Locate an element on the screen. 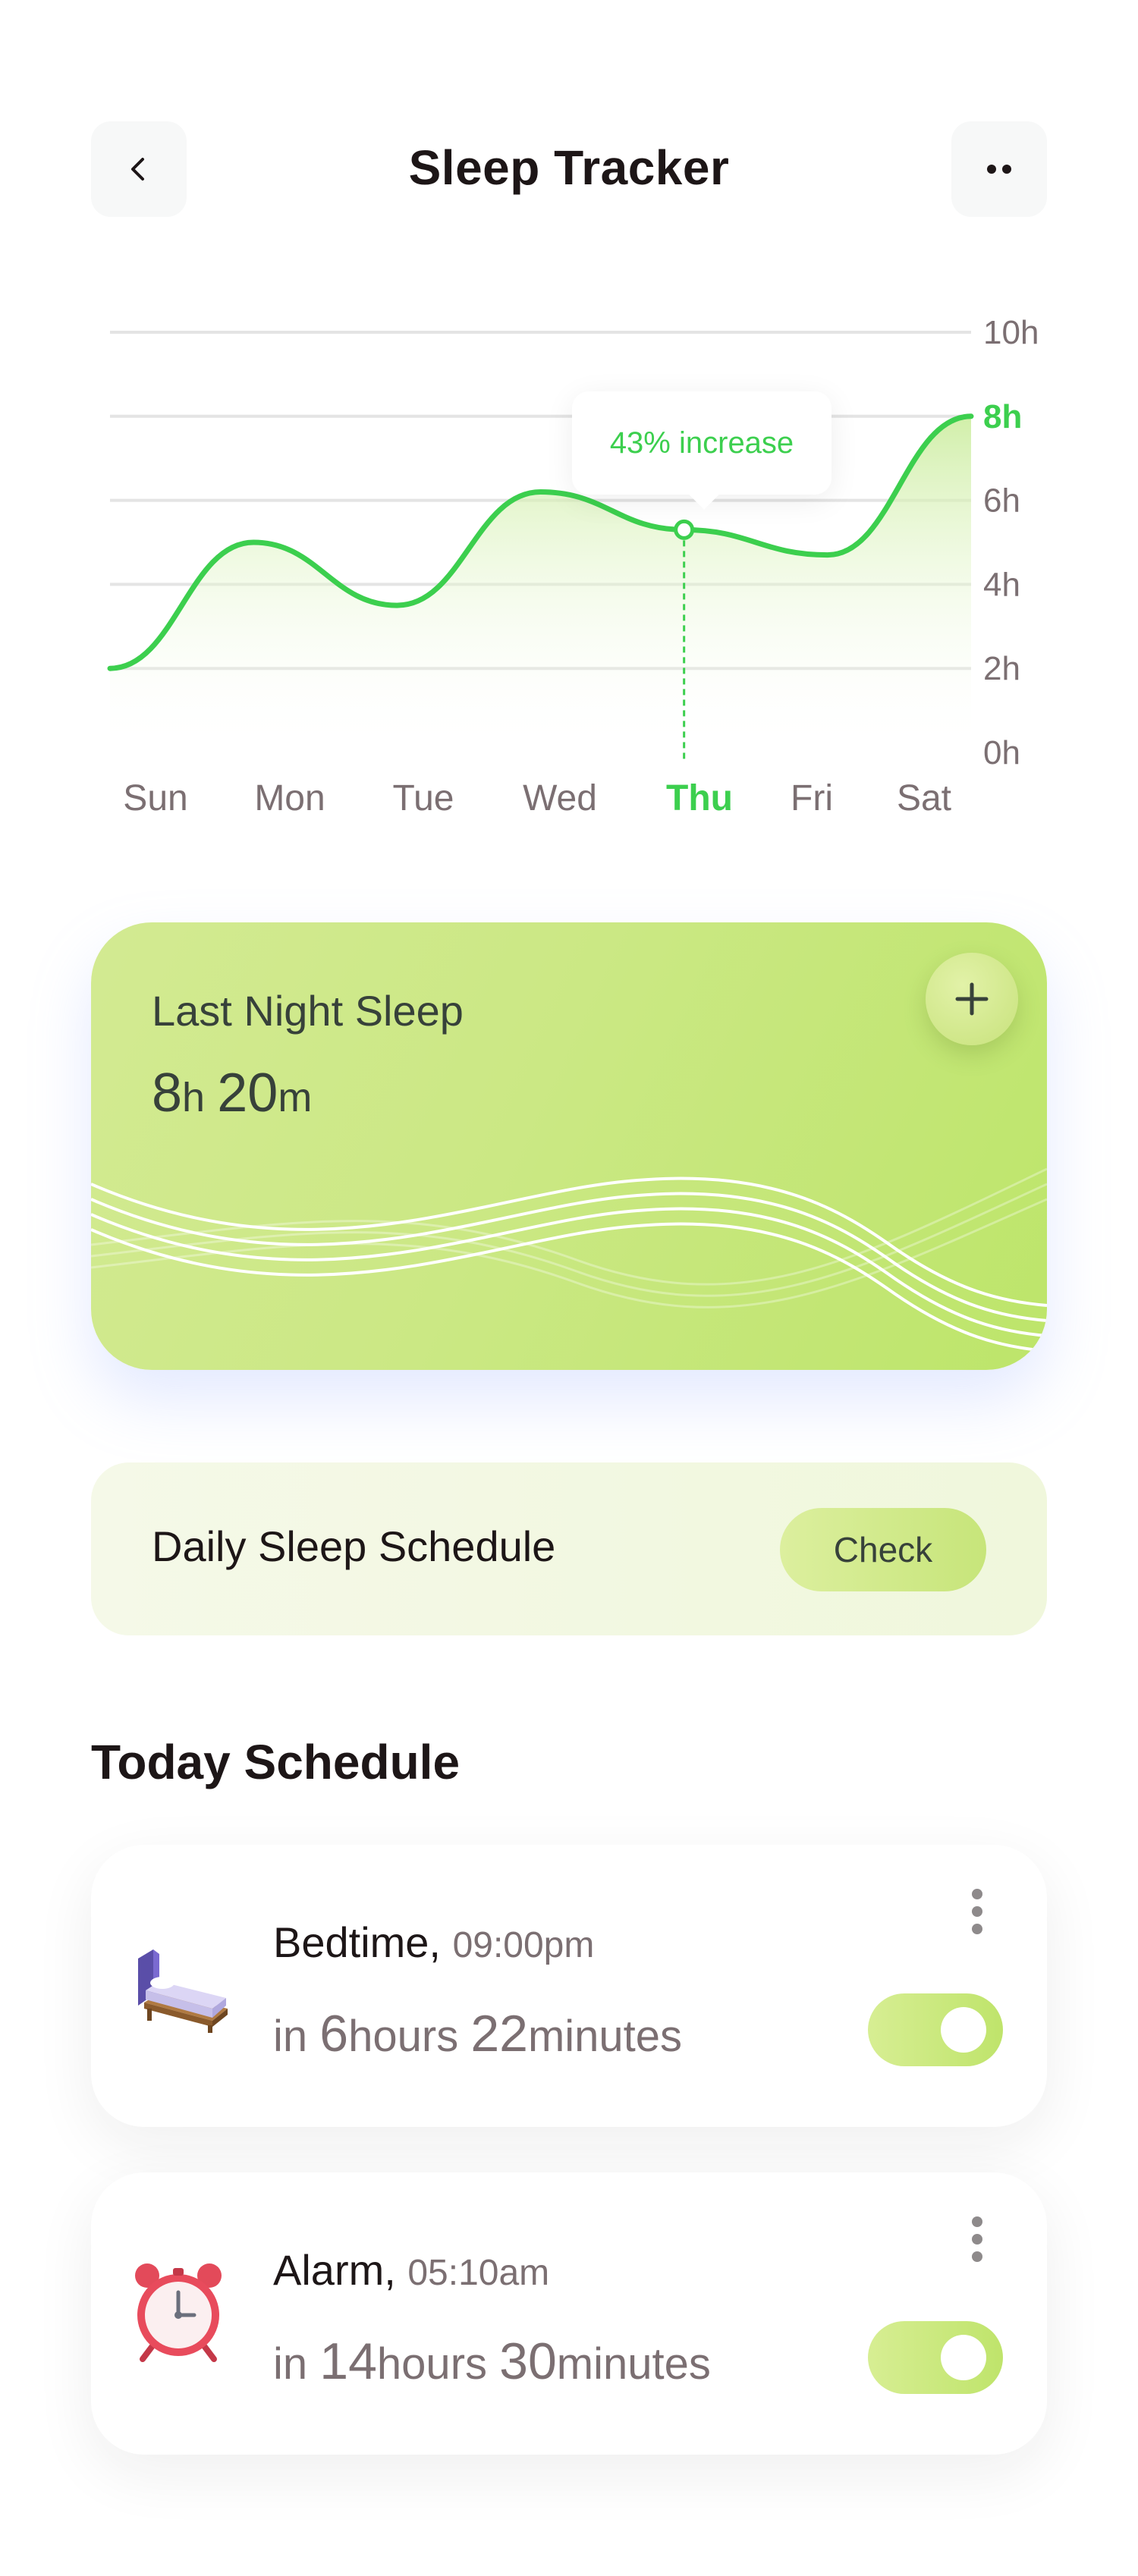 The height and width of the screenshot is (2576, 1138). alarm-countdown: in 14hours 30minutes is located at coordinates (492, 2361).